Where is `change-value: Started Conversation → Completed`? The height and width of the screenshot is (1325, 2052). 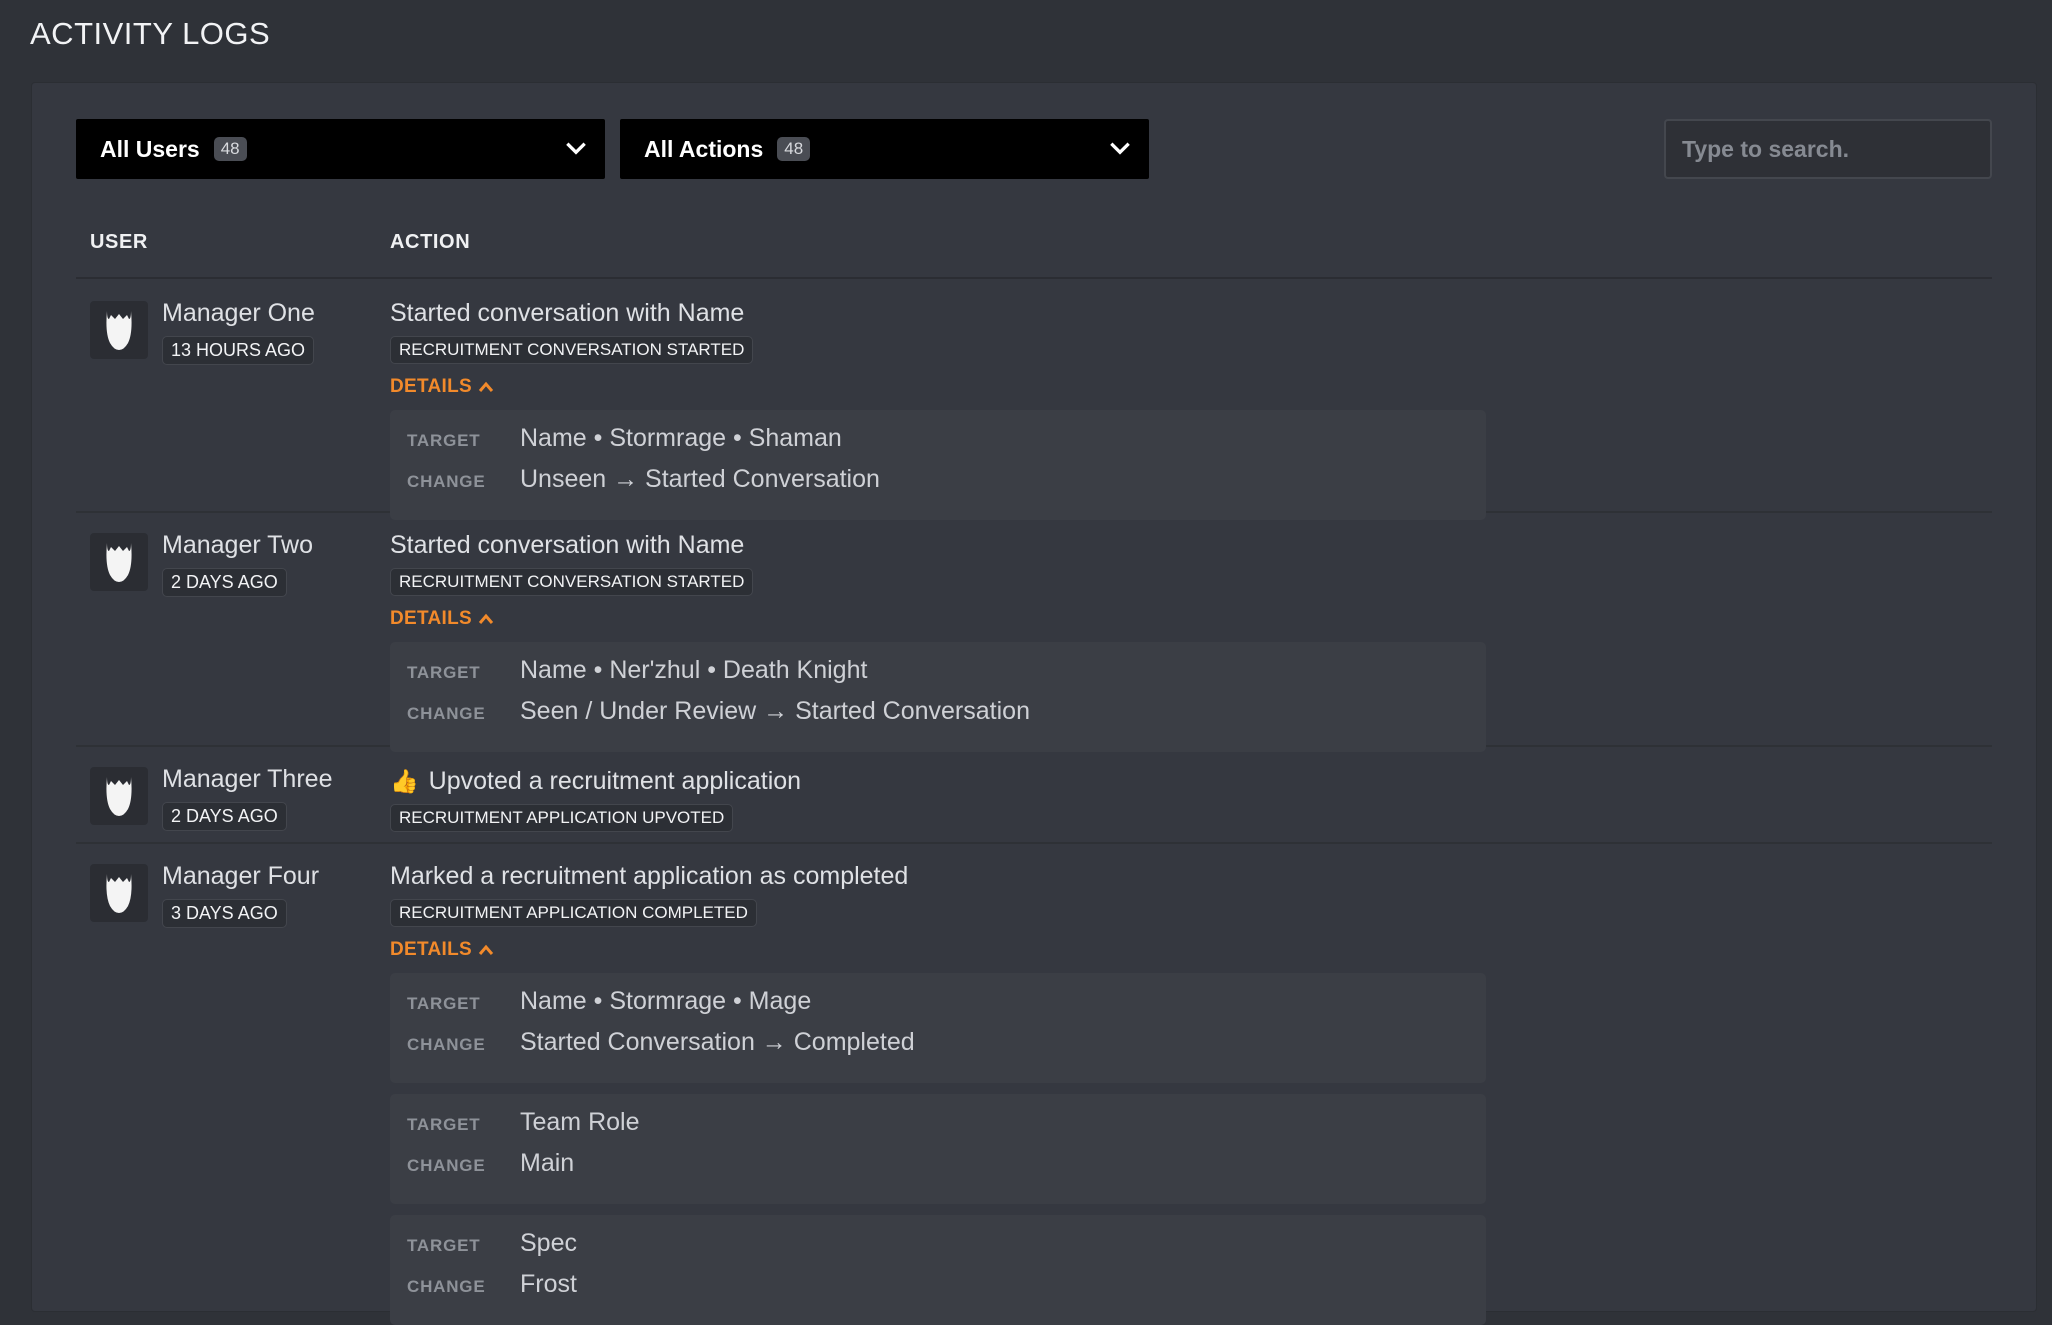
change-value: Started Conversation → Completed is located at coordinates (717, 1042).